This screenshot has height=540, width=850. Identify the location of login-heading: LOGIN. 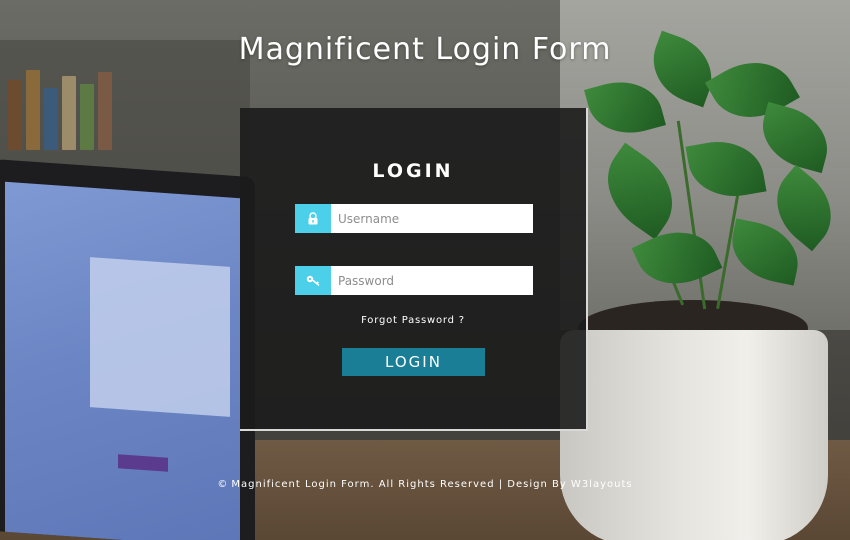
(413, 171).